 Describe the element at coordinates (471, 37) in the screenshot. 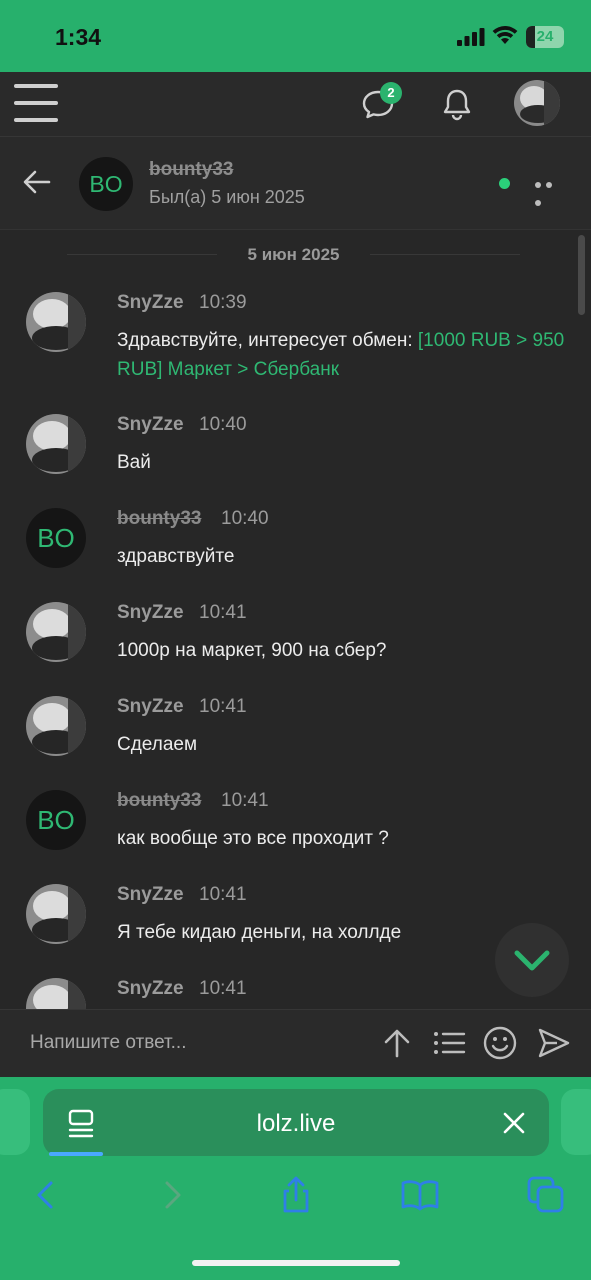

I see `cellular-signal-icon` at that location.